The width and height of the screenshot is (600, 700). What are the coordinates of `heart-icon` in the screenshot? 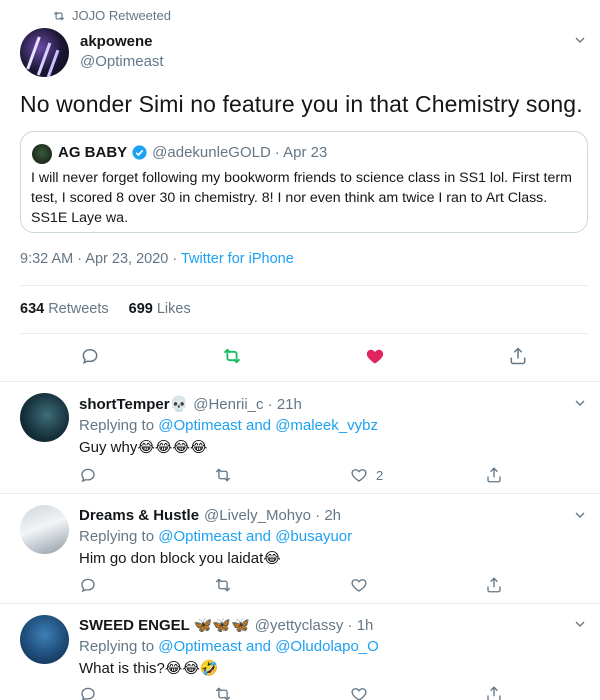 It's located at (375, 356).